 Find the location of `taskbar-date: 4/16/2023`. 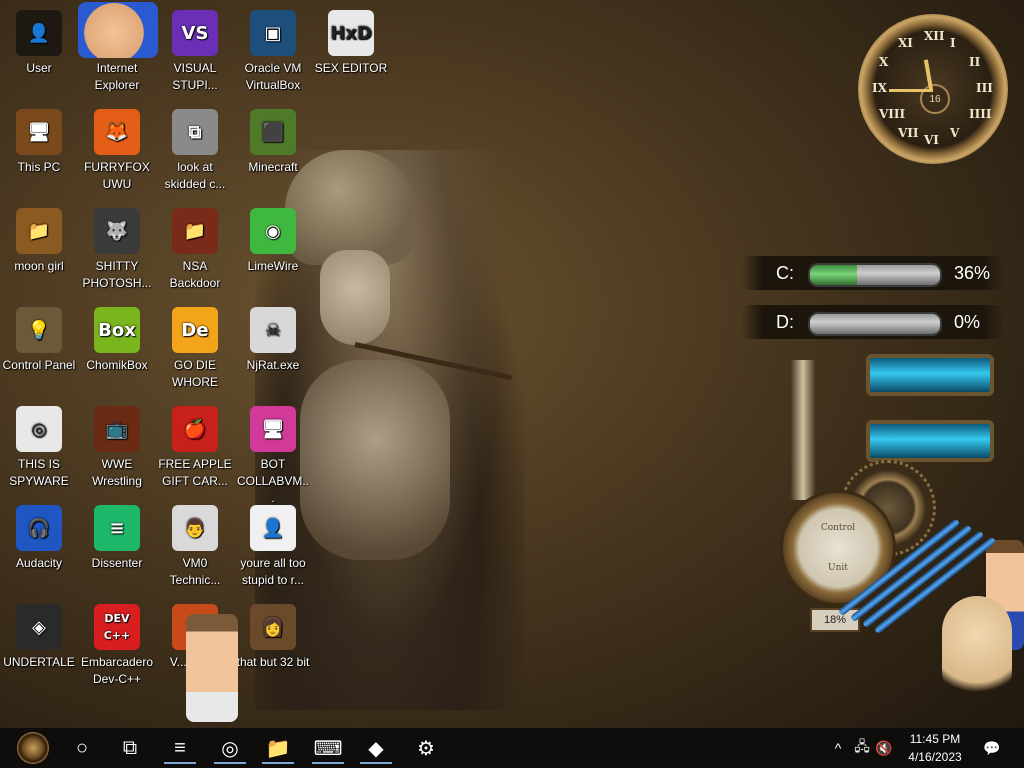

taskbar-date: 4/16/2023 is located at coordinates (935, 757).